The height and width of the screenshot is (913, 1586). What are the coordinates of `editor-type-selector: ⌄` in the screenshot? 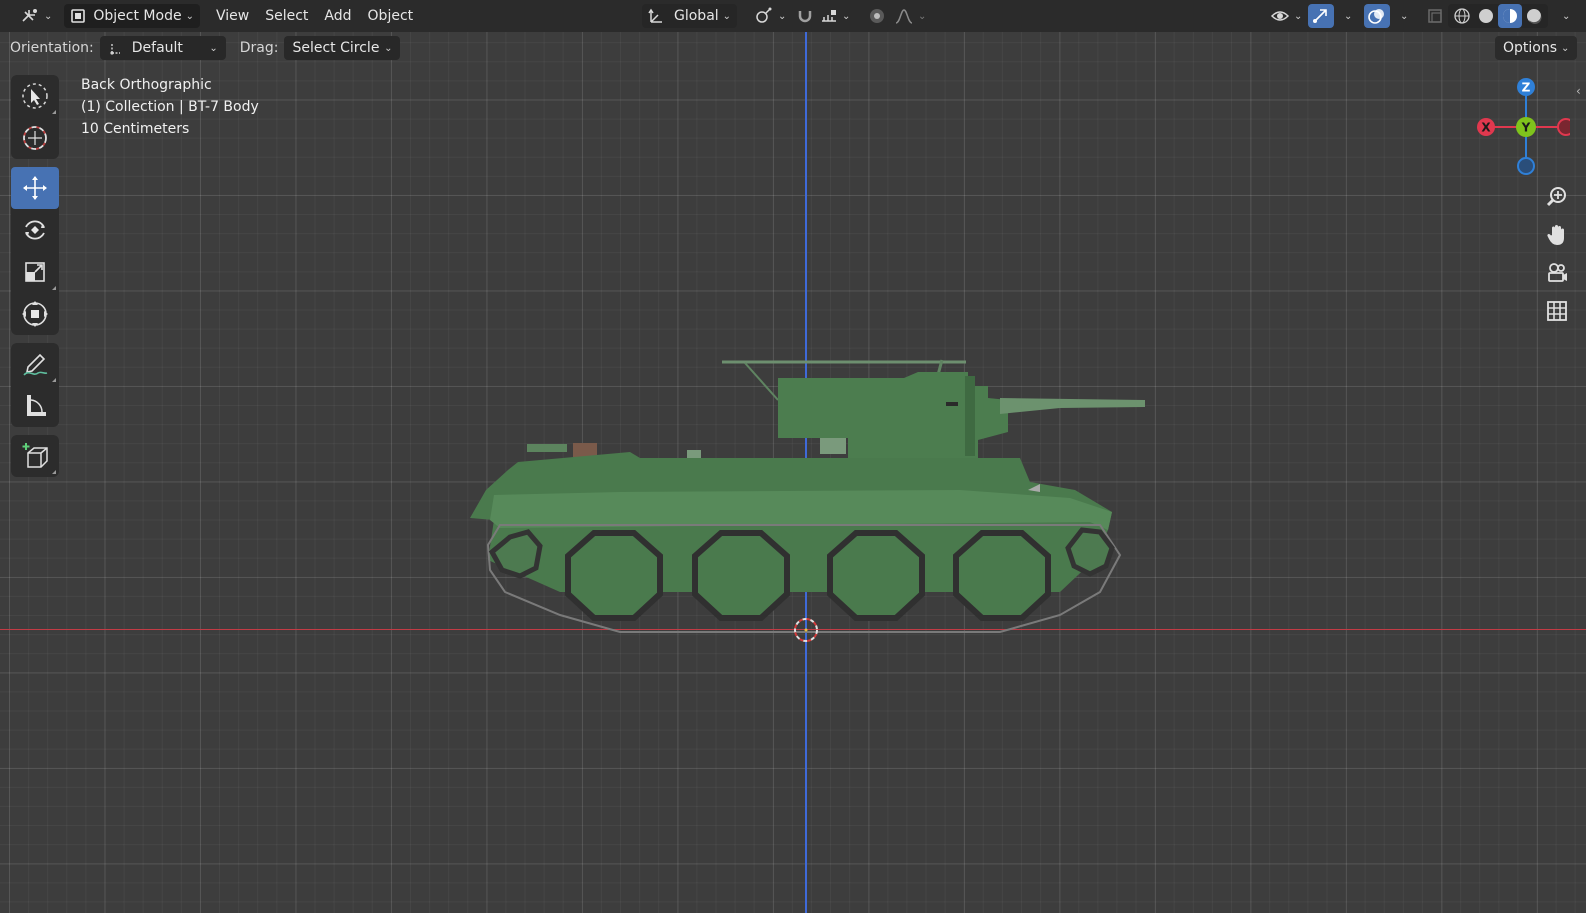 It's located at (36, 16).